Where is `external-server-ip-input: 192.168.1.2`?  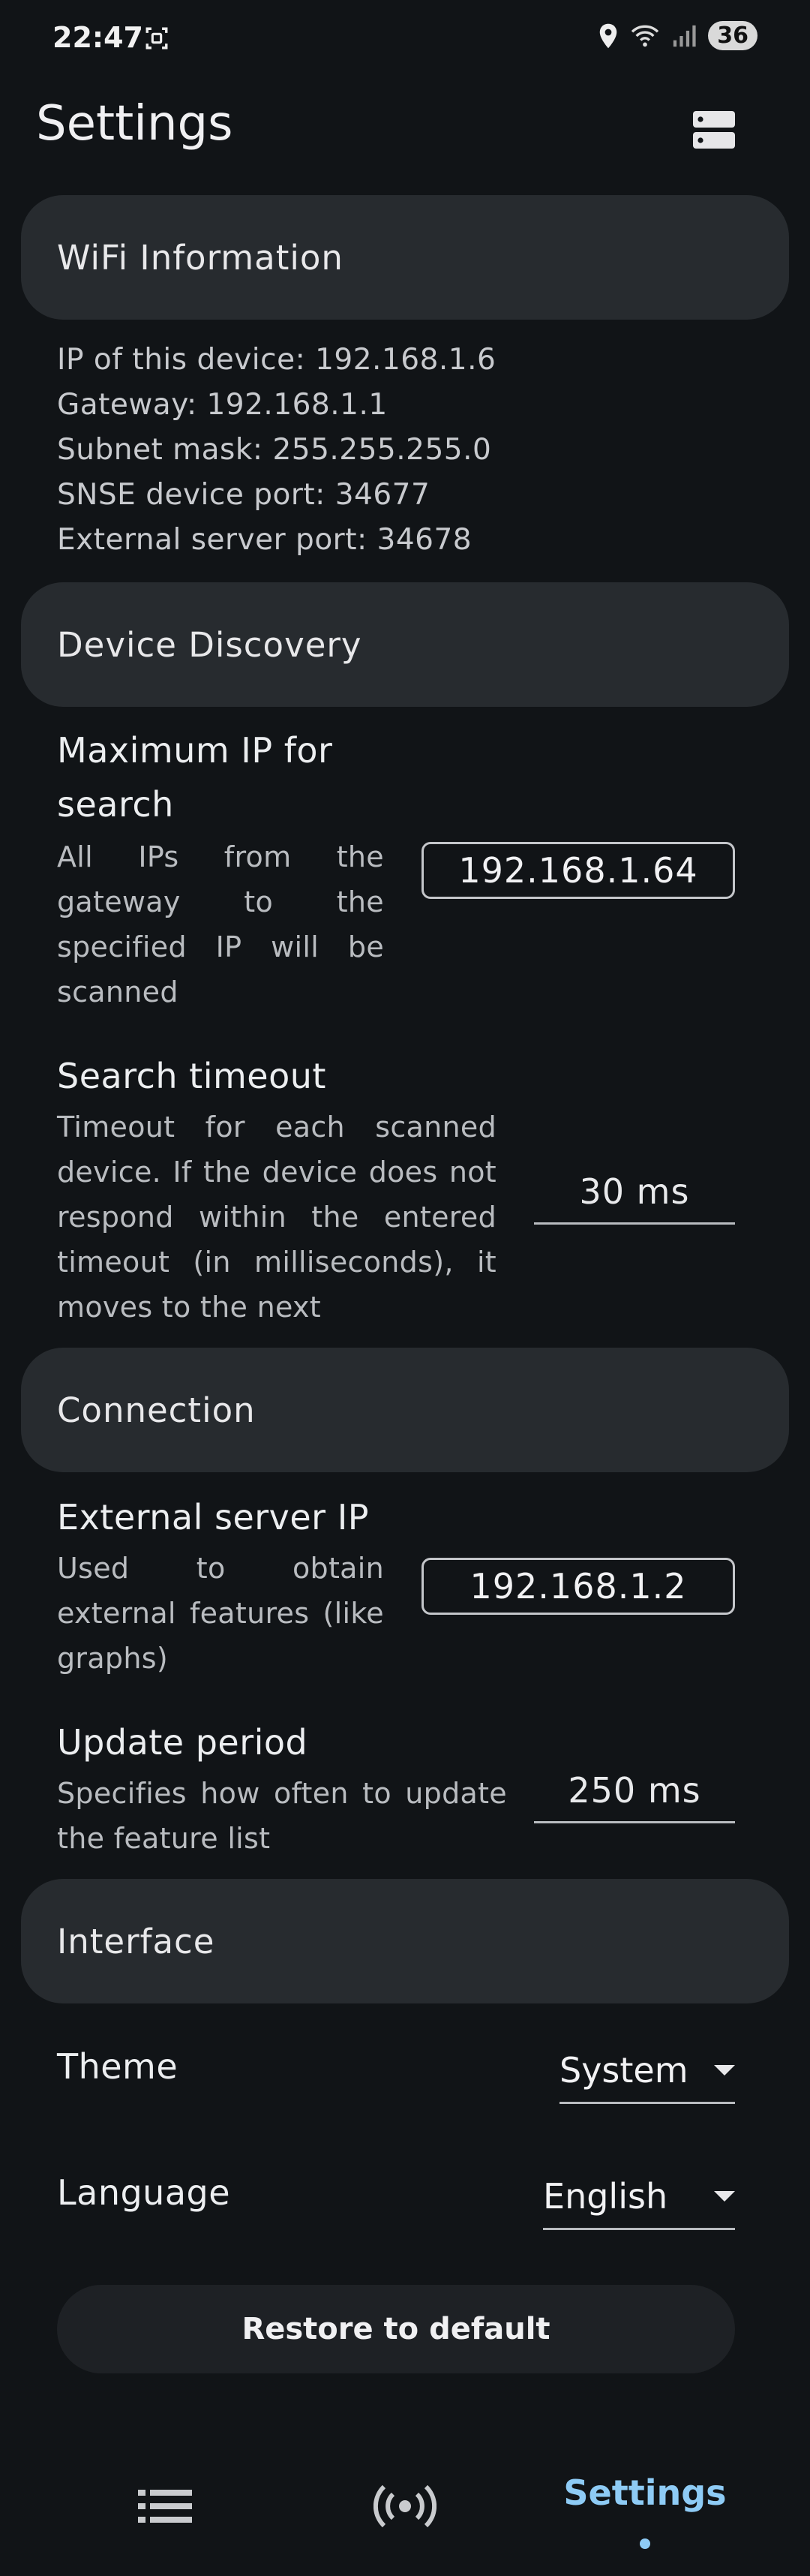
external-server-ip-input: 192.168.1.2 is located at coordinates (578, 1586).